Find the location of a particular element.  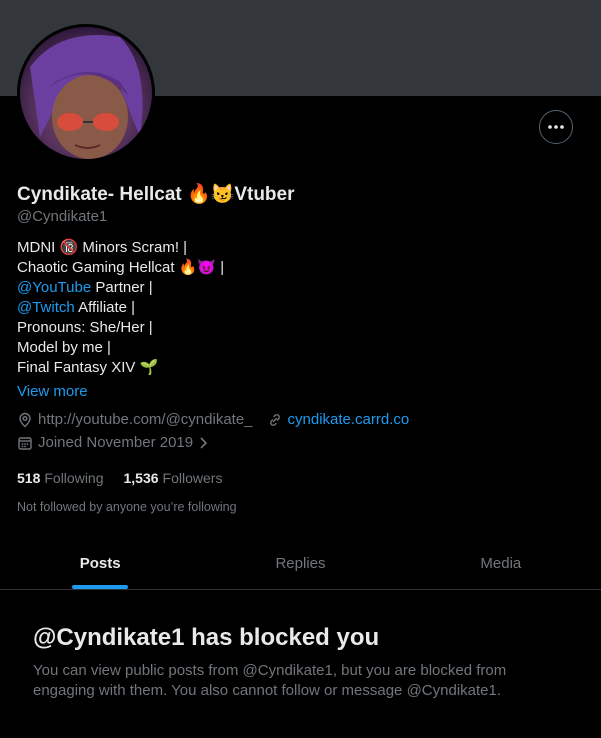

more-icon is located at coordinates (556, 127).